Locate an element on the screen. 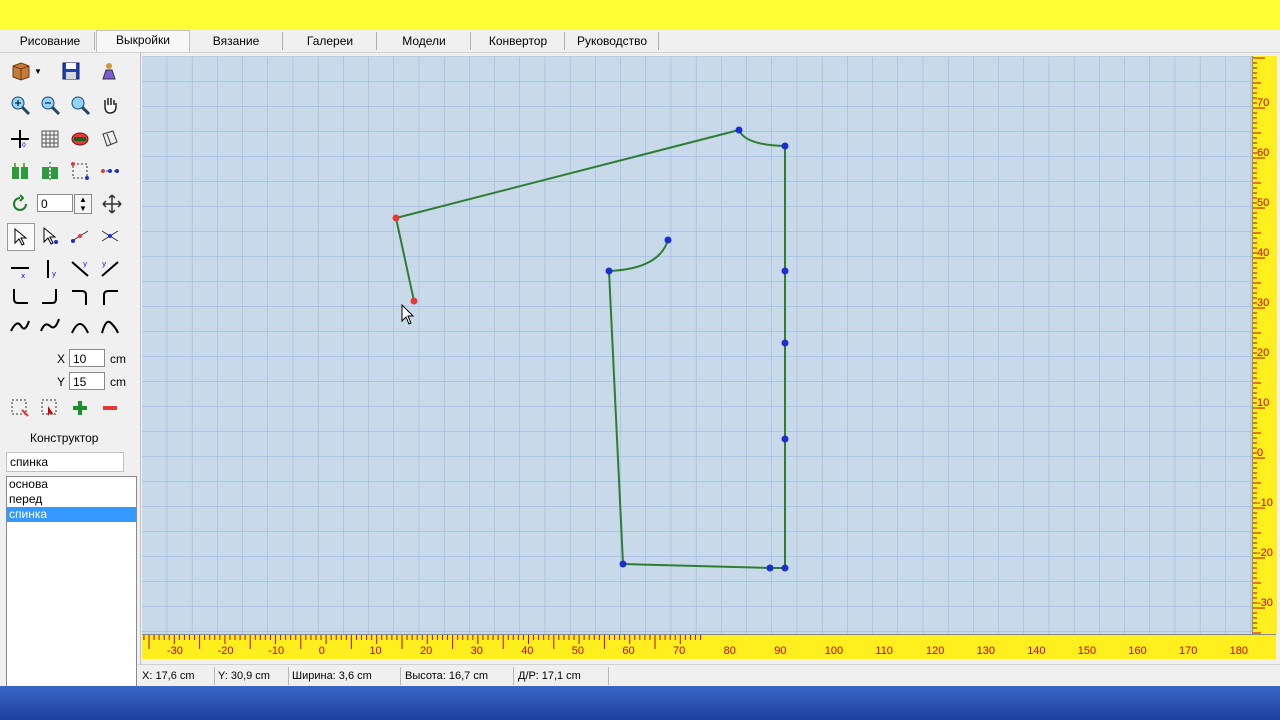 The image size is (1280, 720). tape-measure-icon is located at coordinates (80, 139).